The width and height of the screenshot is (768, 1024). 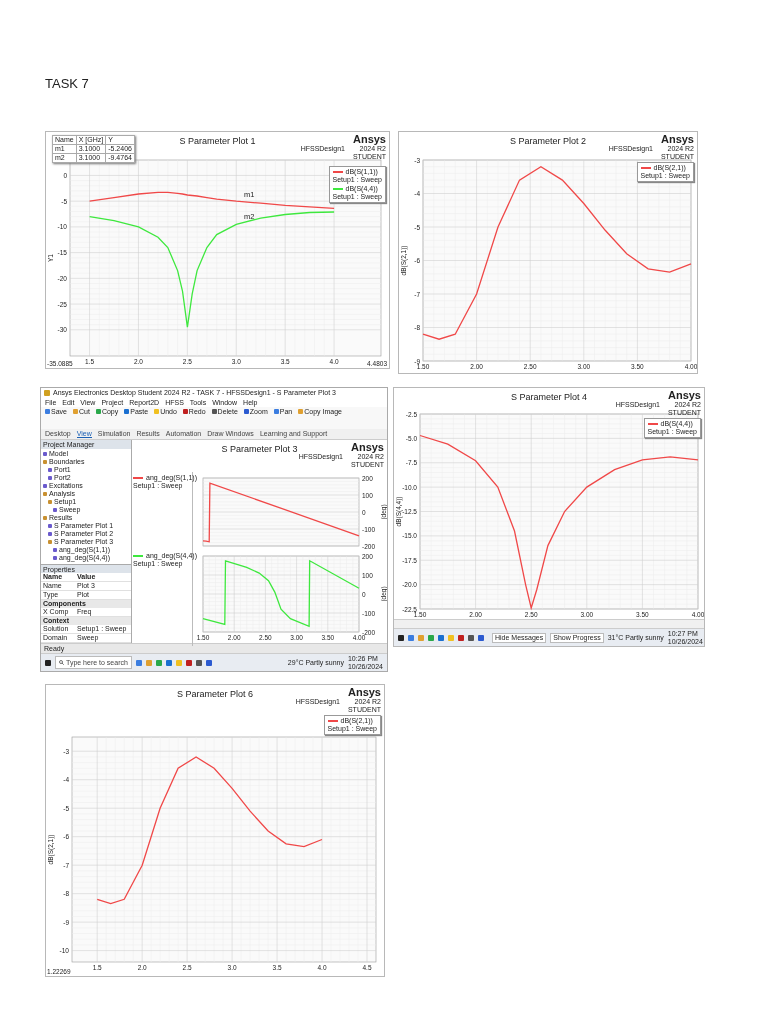 I want to click on plot-title: S Parameter Plot 1, so click(x=217, y=141).